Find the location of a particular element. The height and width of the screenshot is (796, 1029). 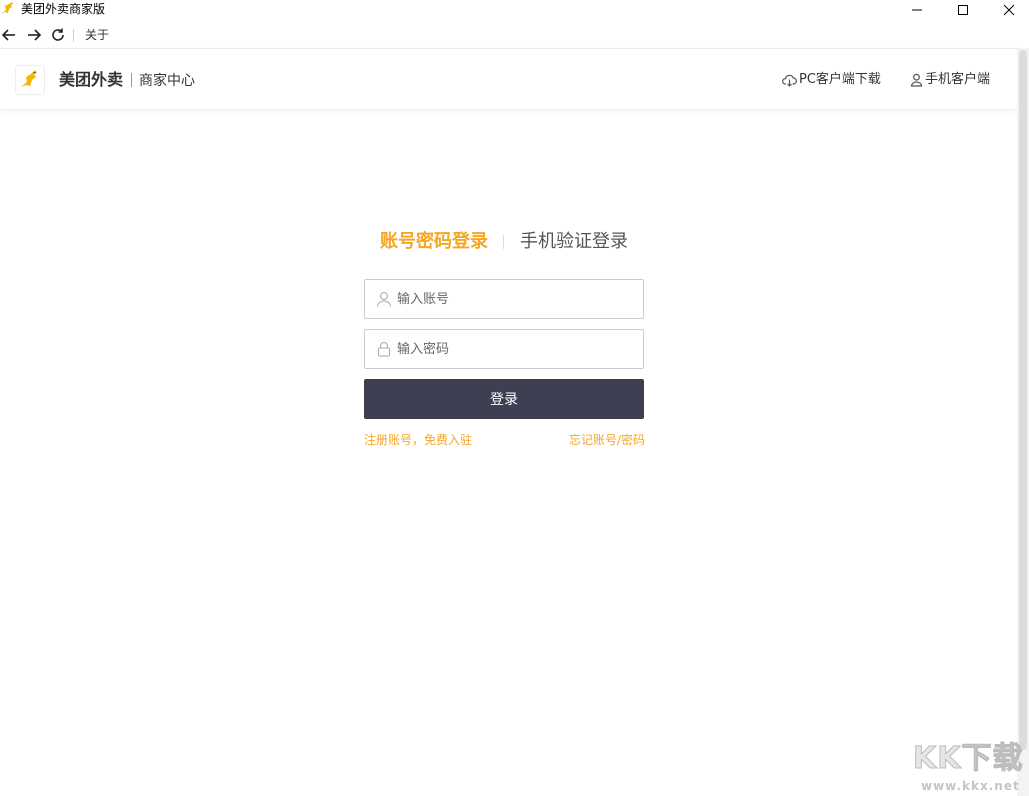

brand-logo is located at coordinates (30, 80).